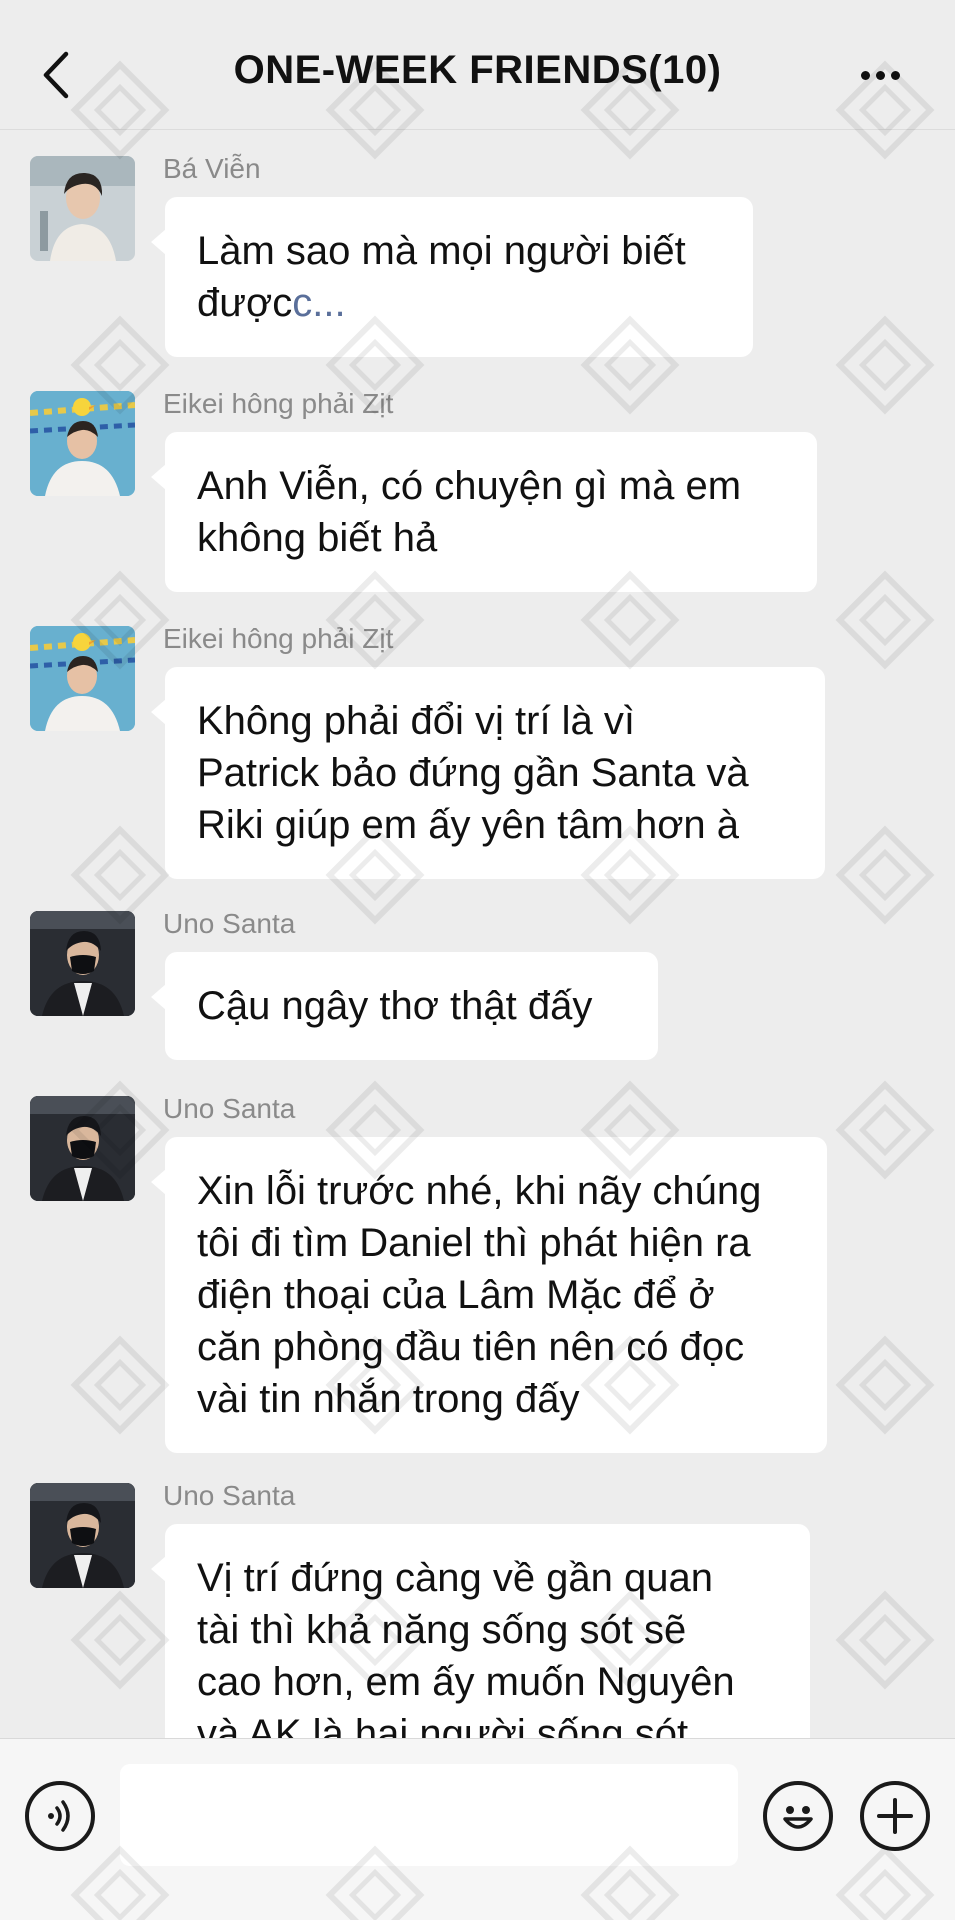 The width and height of the screenshot is (955, 1920). I want to click on person-photo-icon, so click(82, 208).